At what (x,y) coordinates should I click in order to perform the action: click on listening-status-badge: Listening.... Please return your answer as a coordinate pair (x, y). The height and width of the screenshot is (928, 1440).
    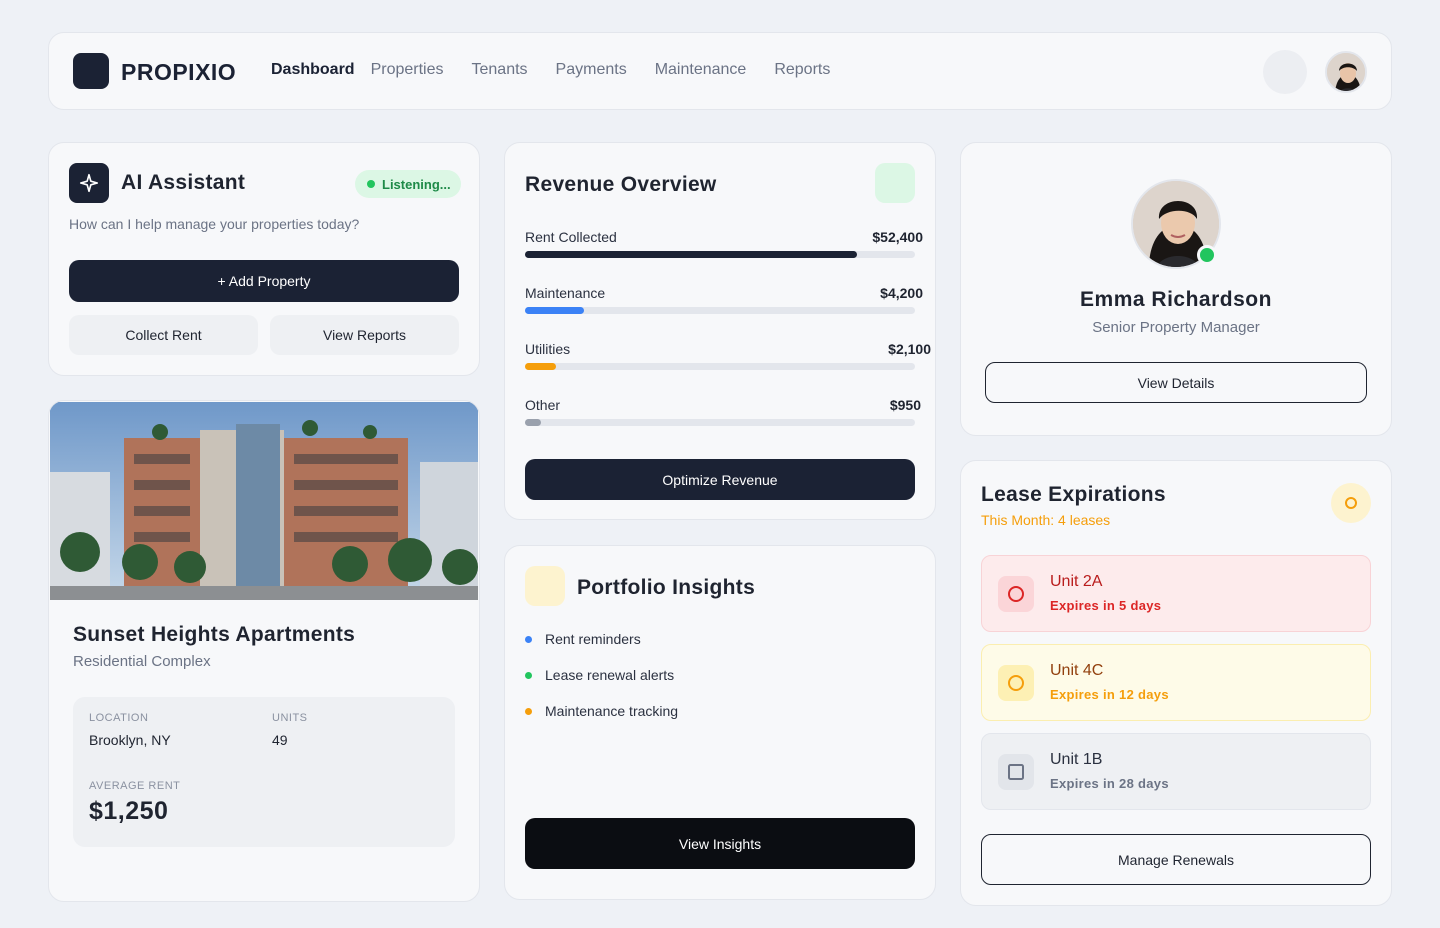
    Looking at the image, I should click on (408, 184).